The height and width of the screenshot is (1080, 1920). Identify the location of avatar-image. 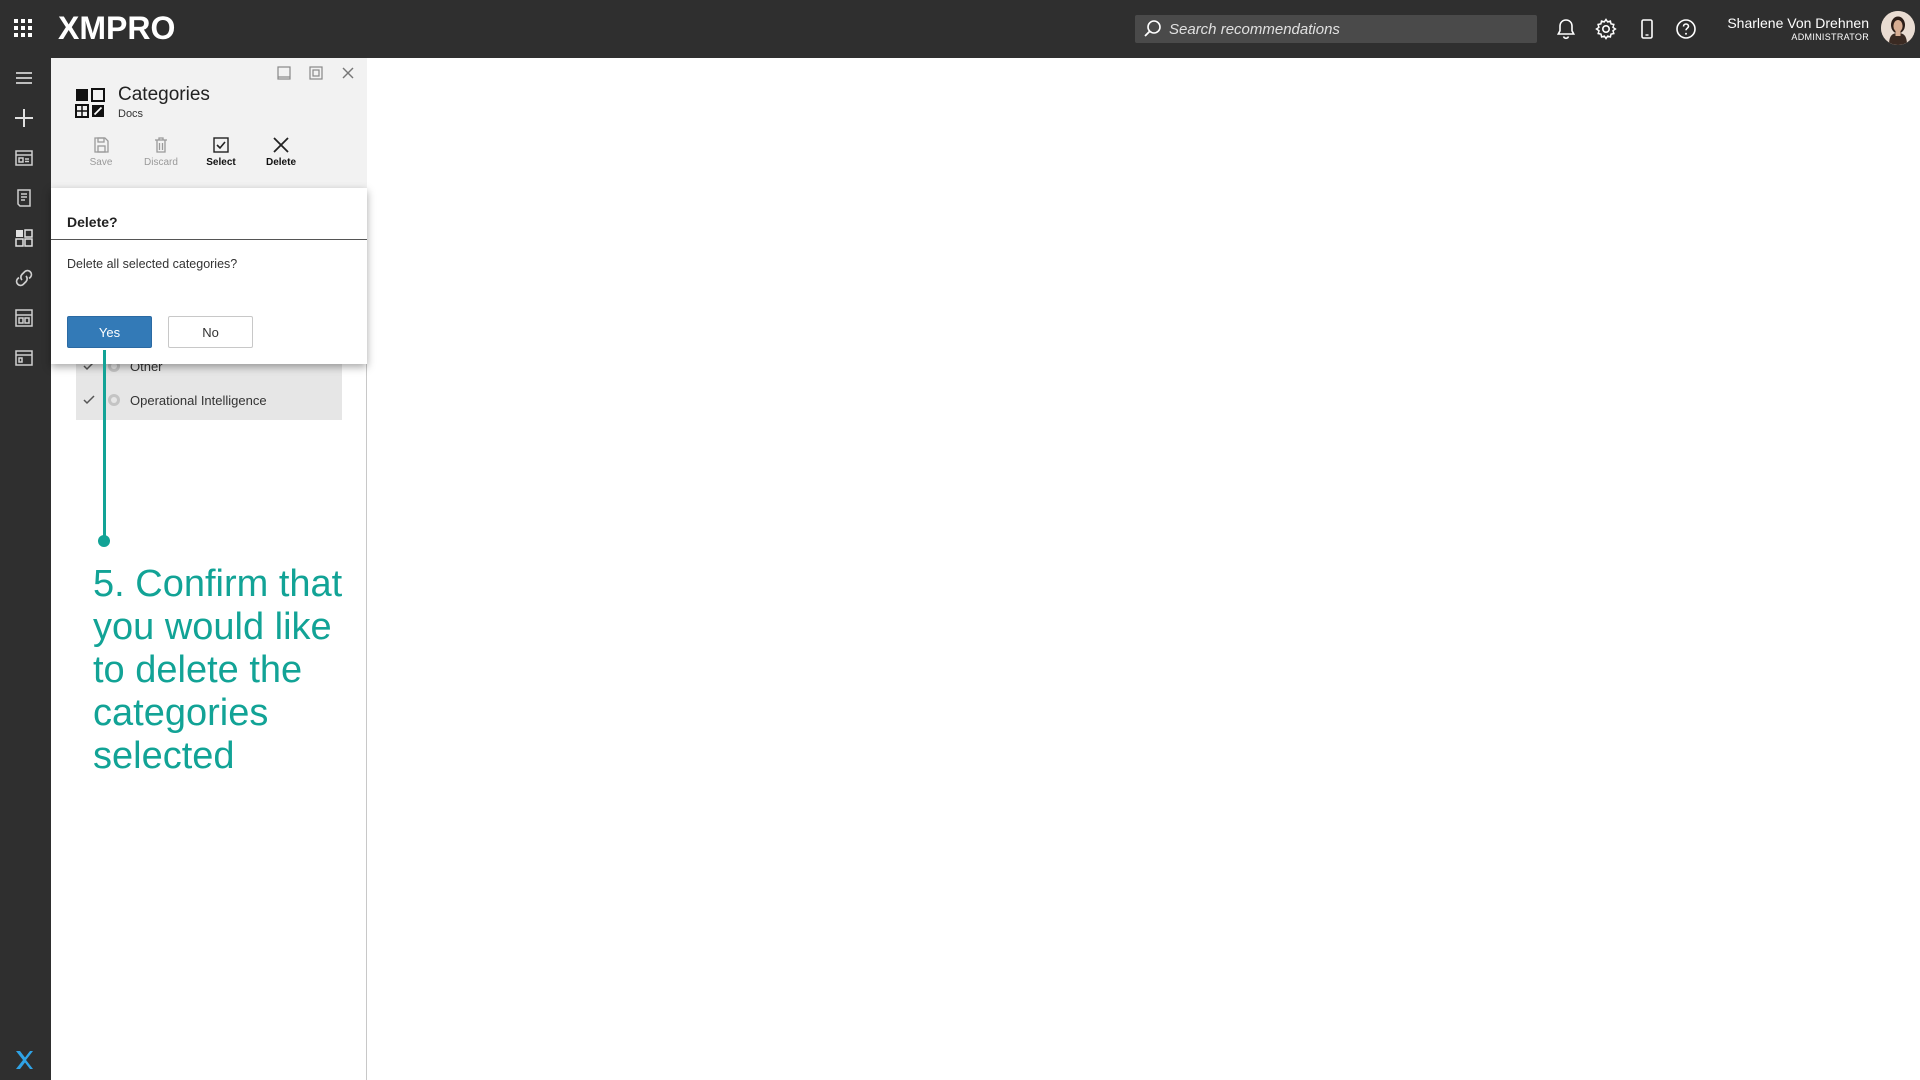
(1898, 28).